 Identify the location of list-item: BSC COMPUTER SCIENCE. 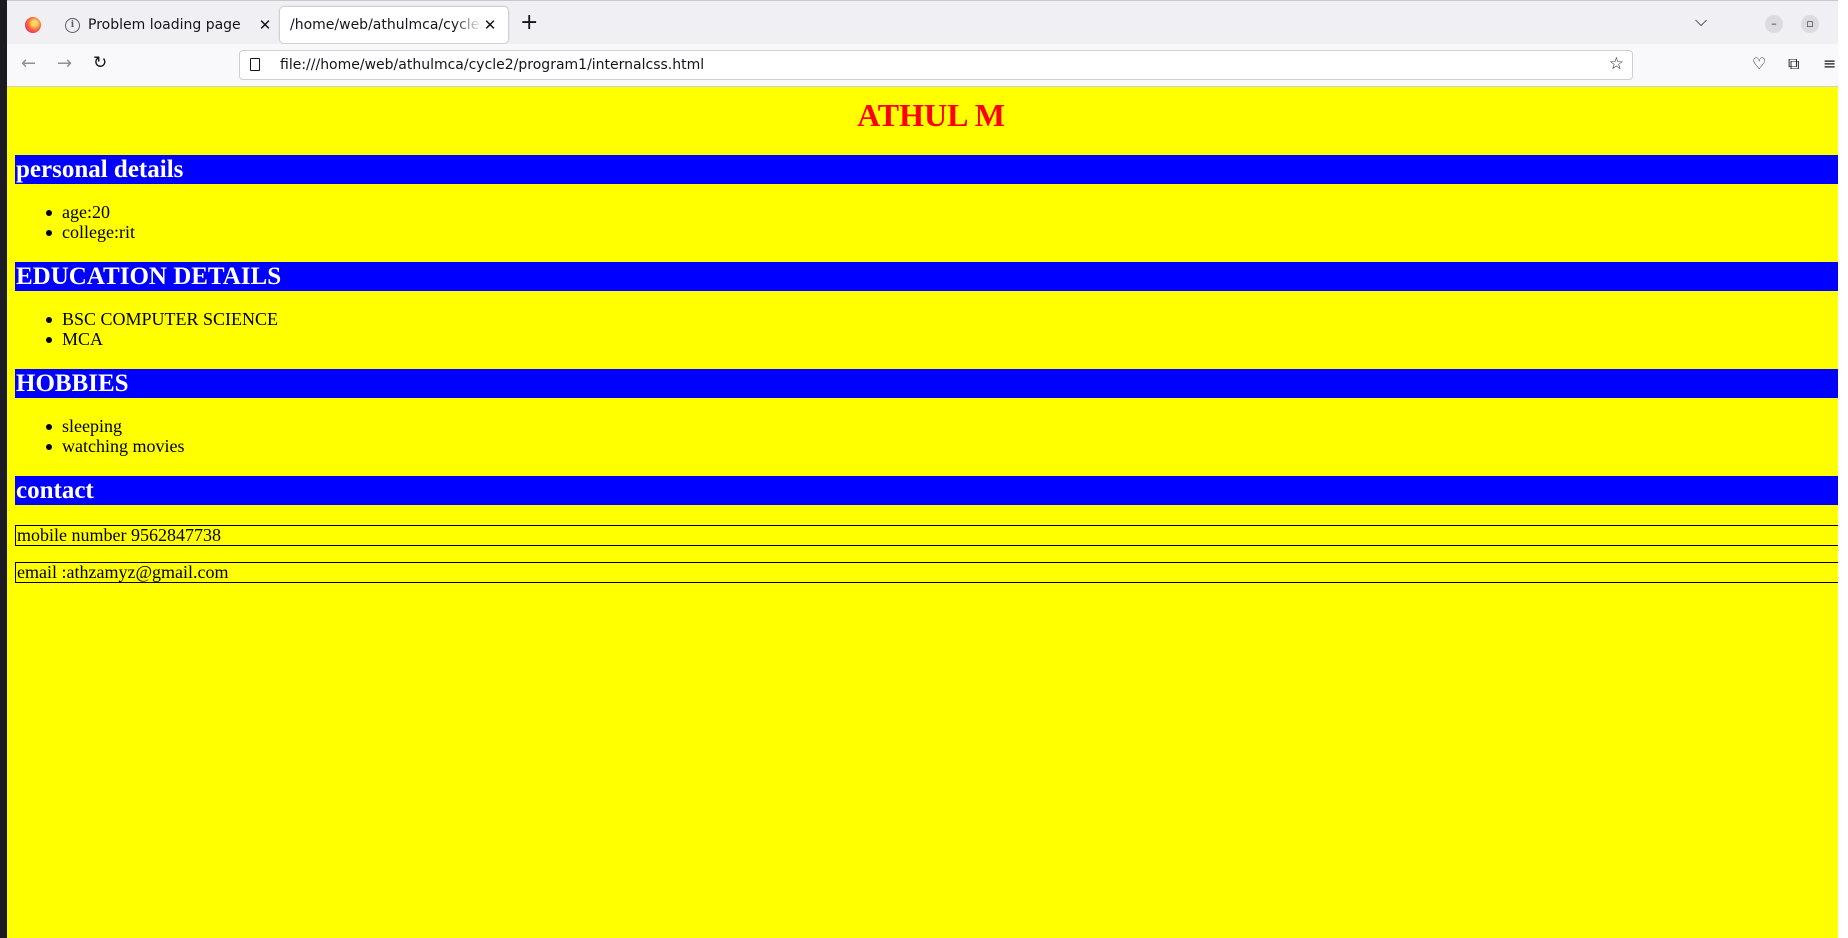
(161, 319).